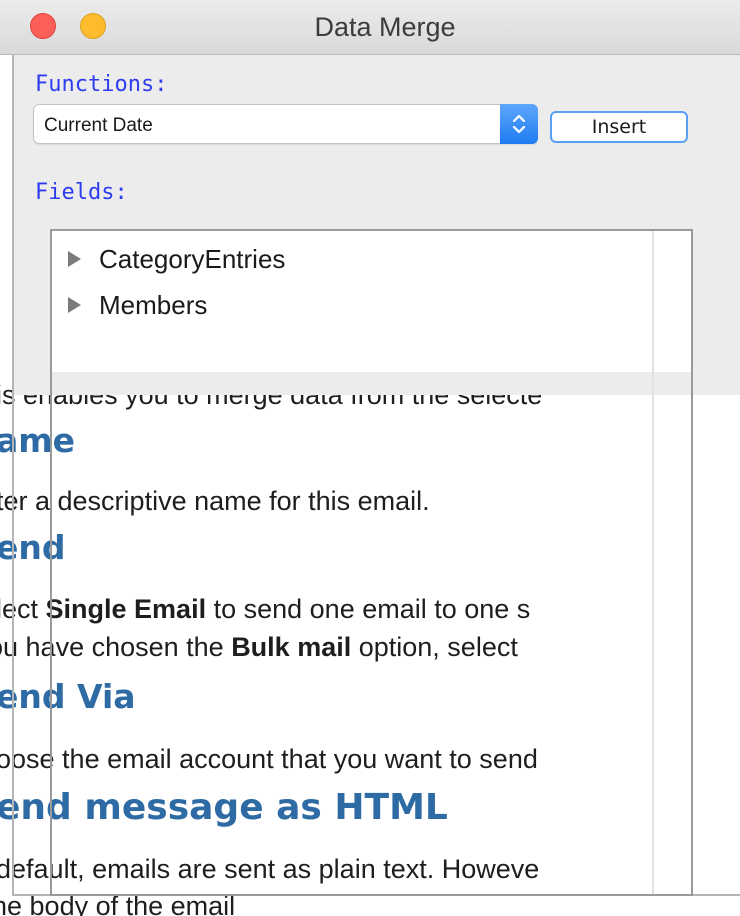 The height and width of the screenshot is (916, 740). Describe the element at coordinates (671, 562) in the screenshot. I see `fields-scrollbar` at that location.